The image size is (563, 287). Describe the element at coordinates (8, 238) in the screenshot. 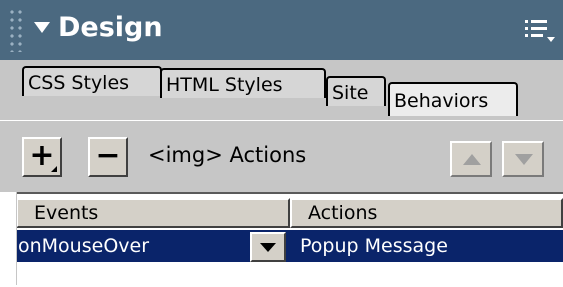

I see `left-rail` at that location.